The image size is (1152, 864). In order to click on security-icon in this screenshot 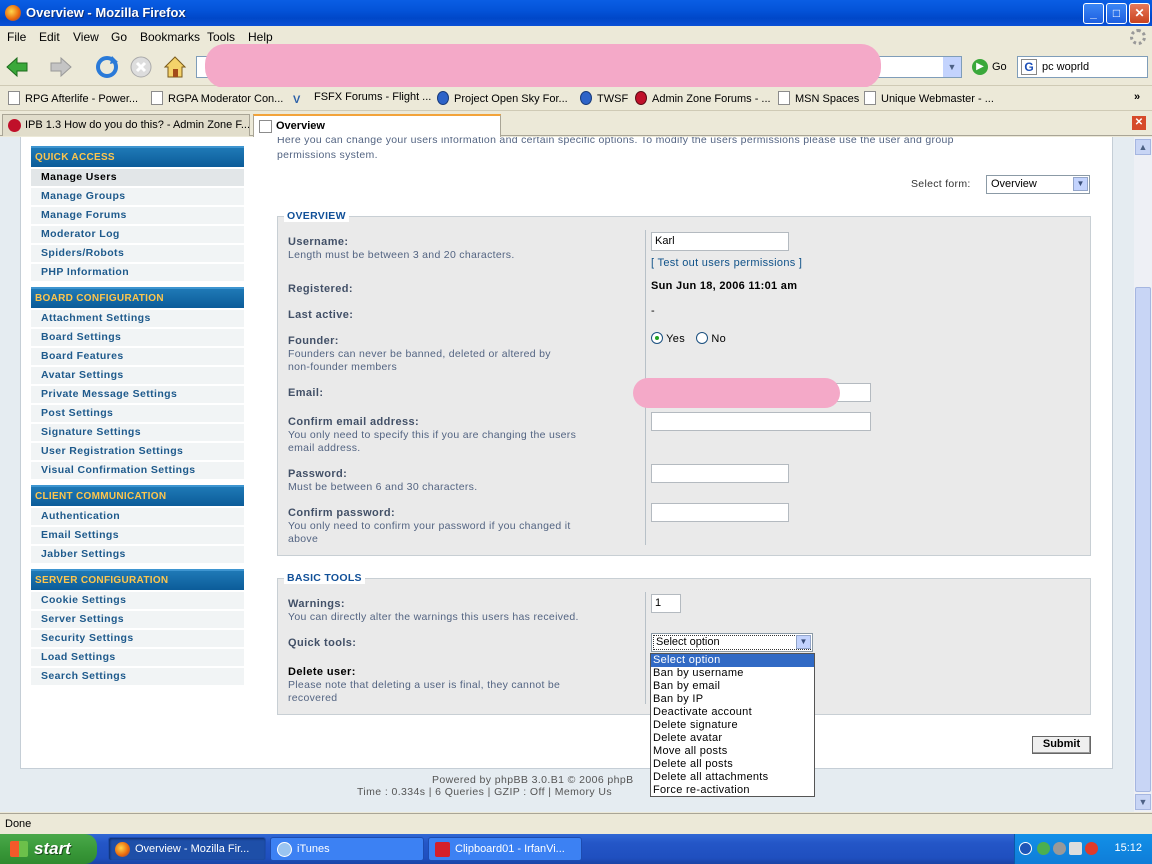, I will do `click(1091, 848)`.